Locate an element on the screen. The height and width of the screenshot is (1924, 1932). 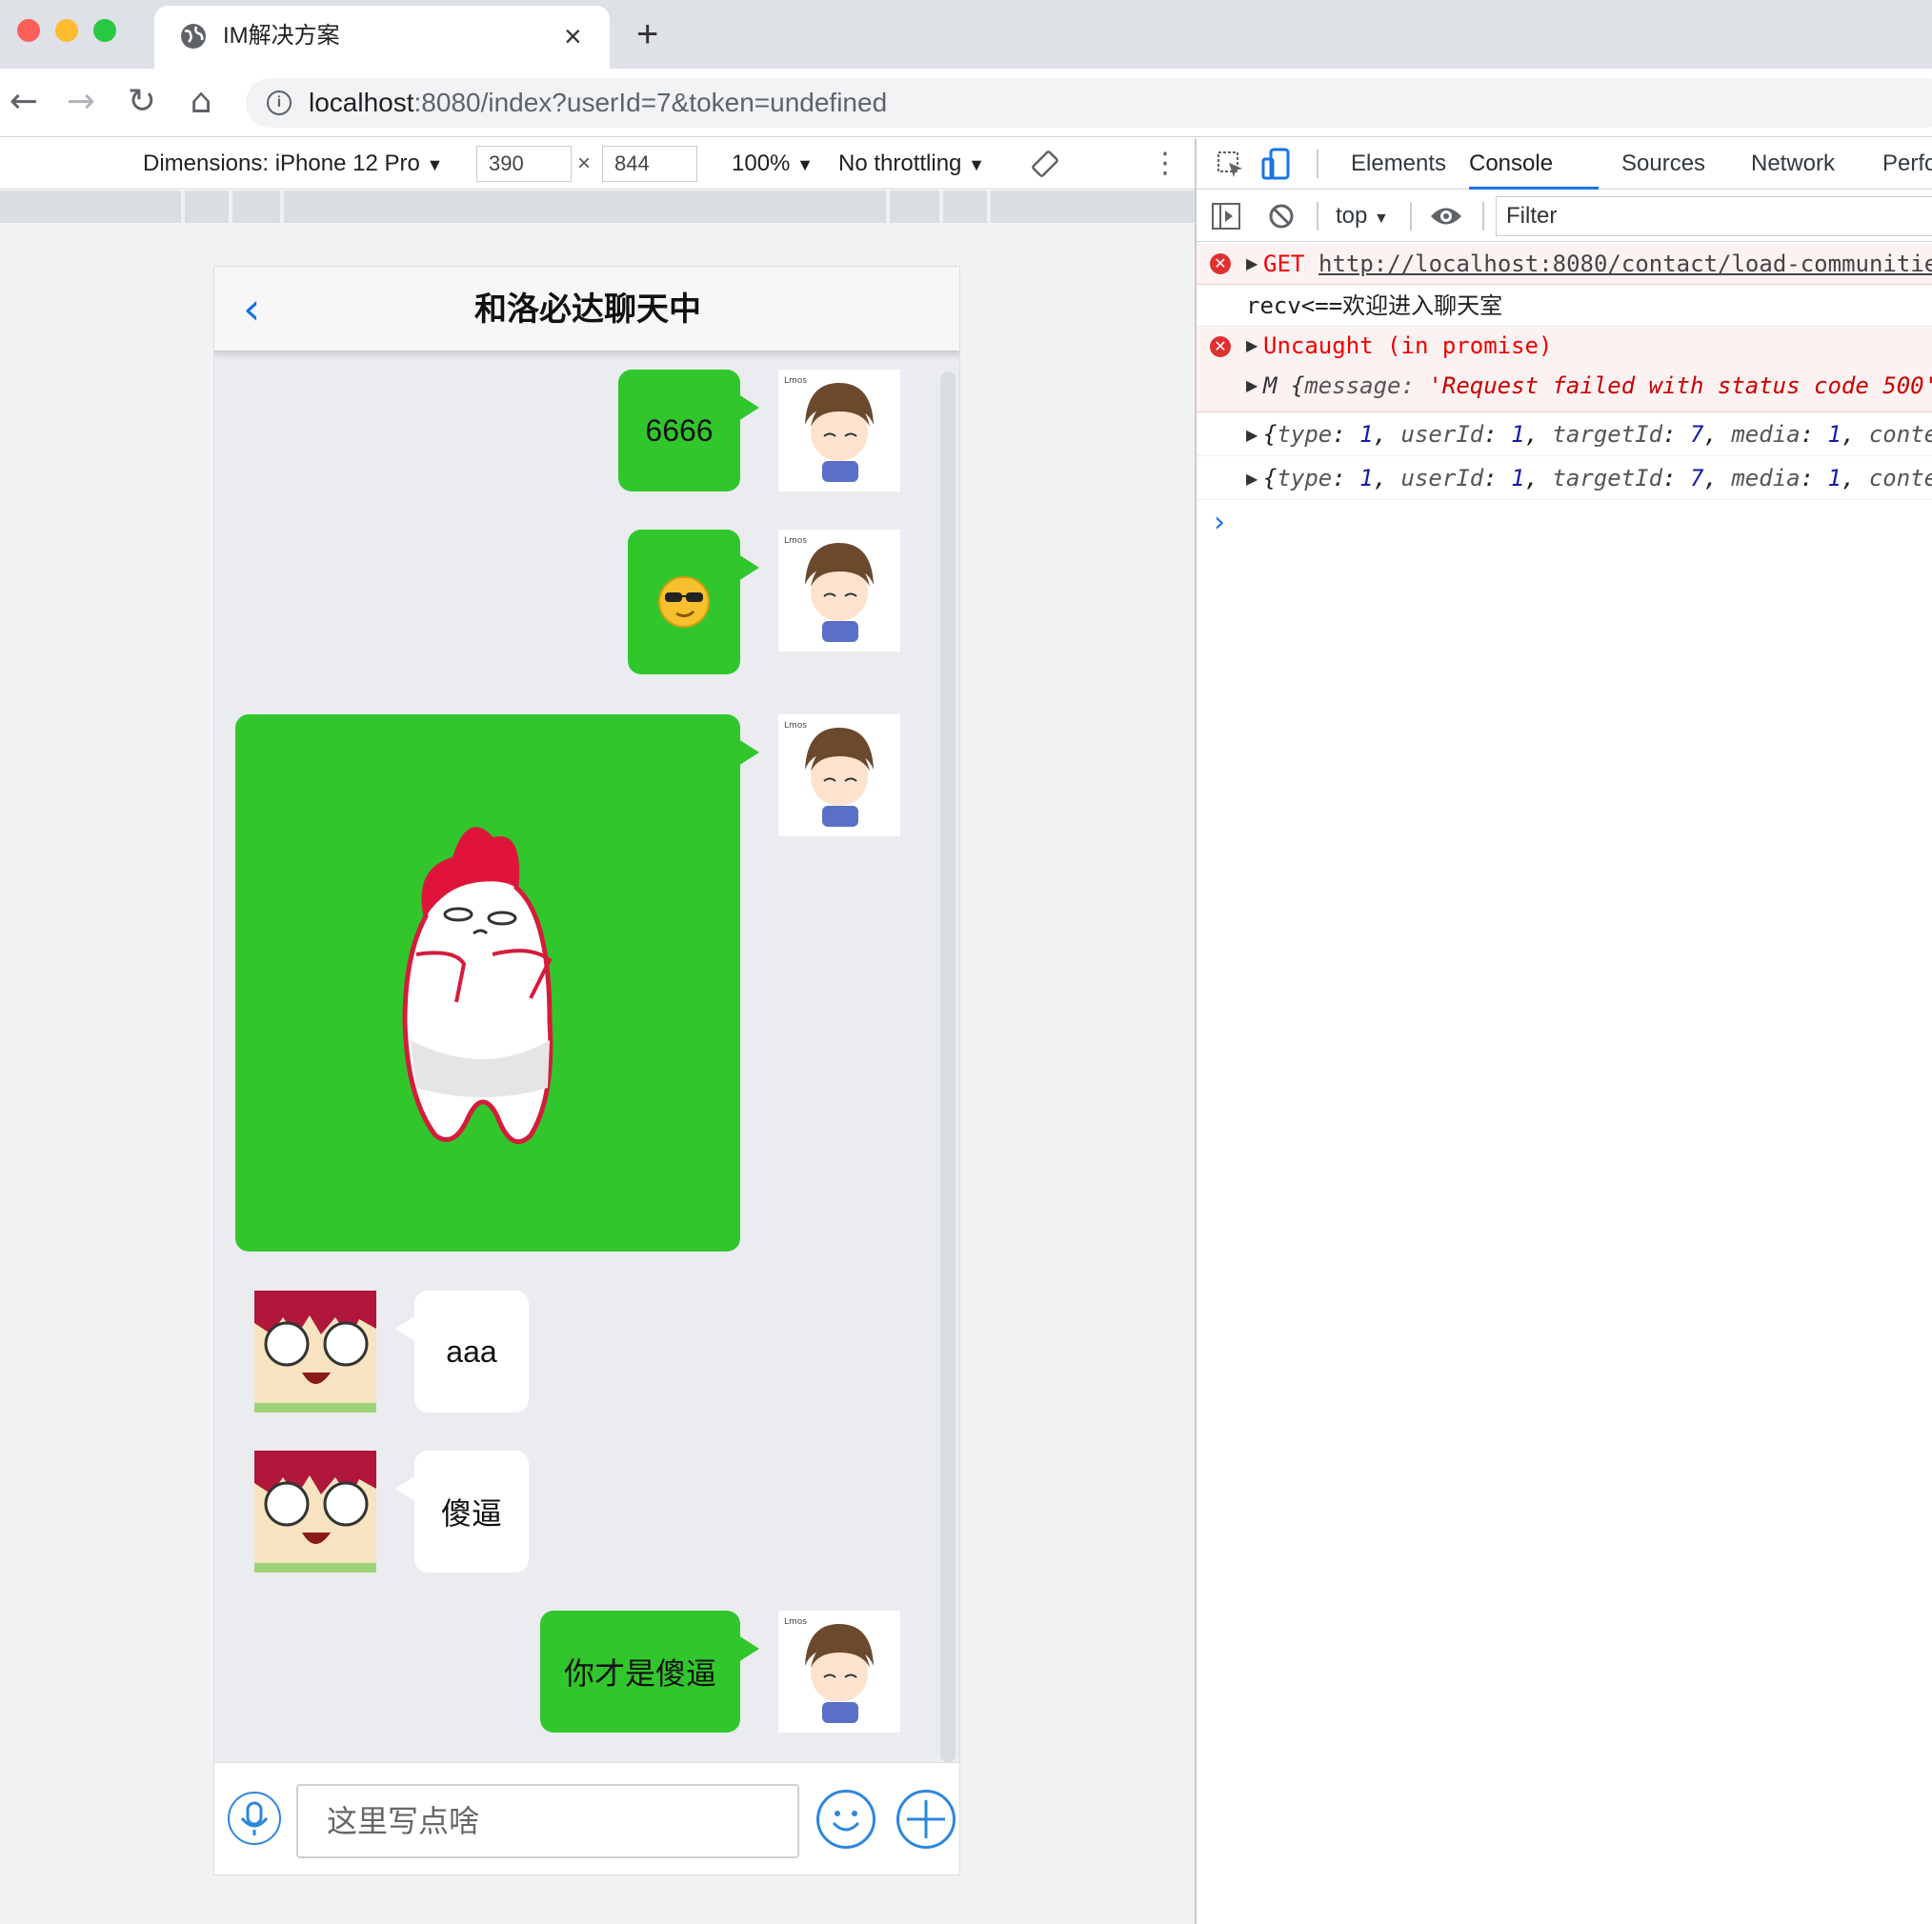
media-query-ruler is located at coordinates (597, 206).